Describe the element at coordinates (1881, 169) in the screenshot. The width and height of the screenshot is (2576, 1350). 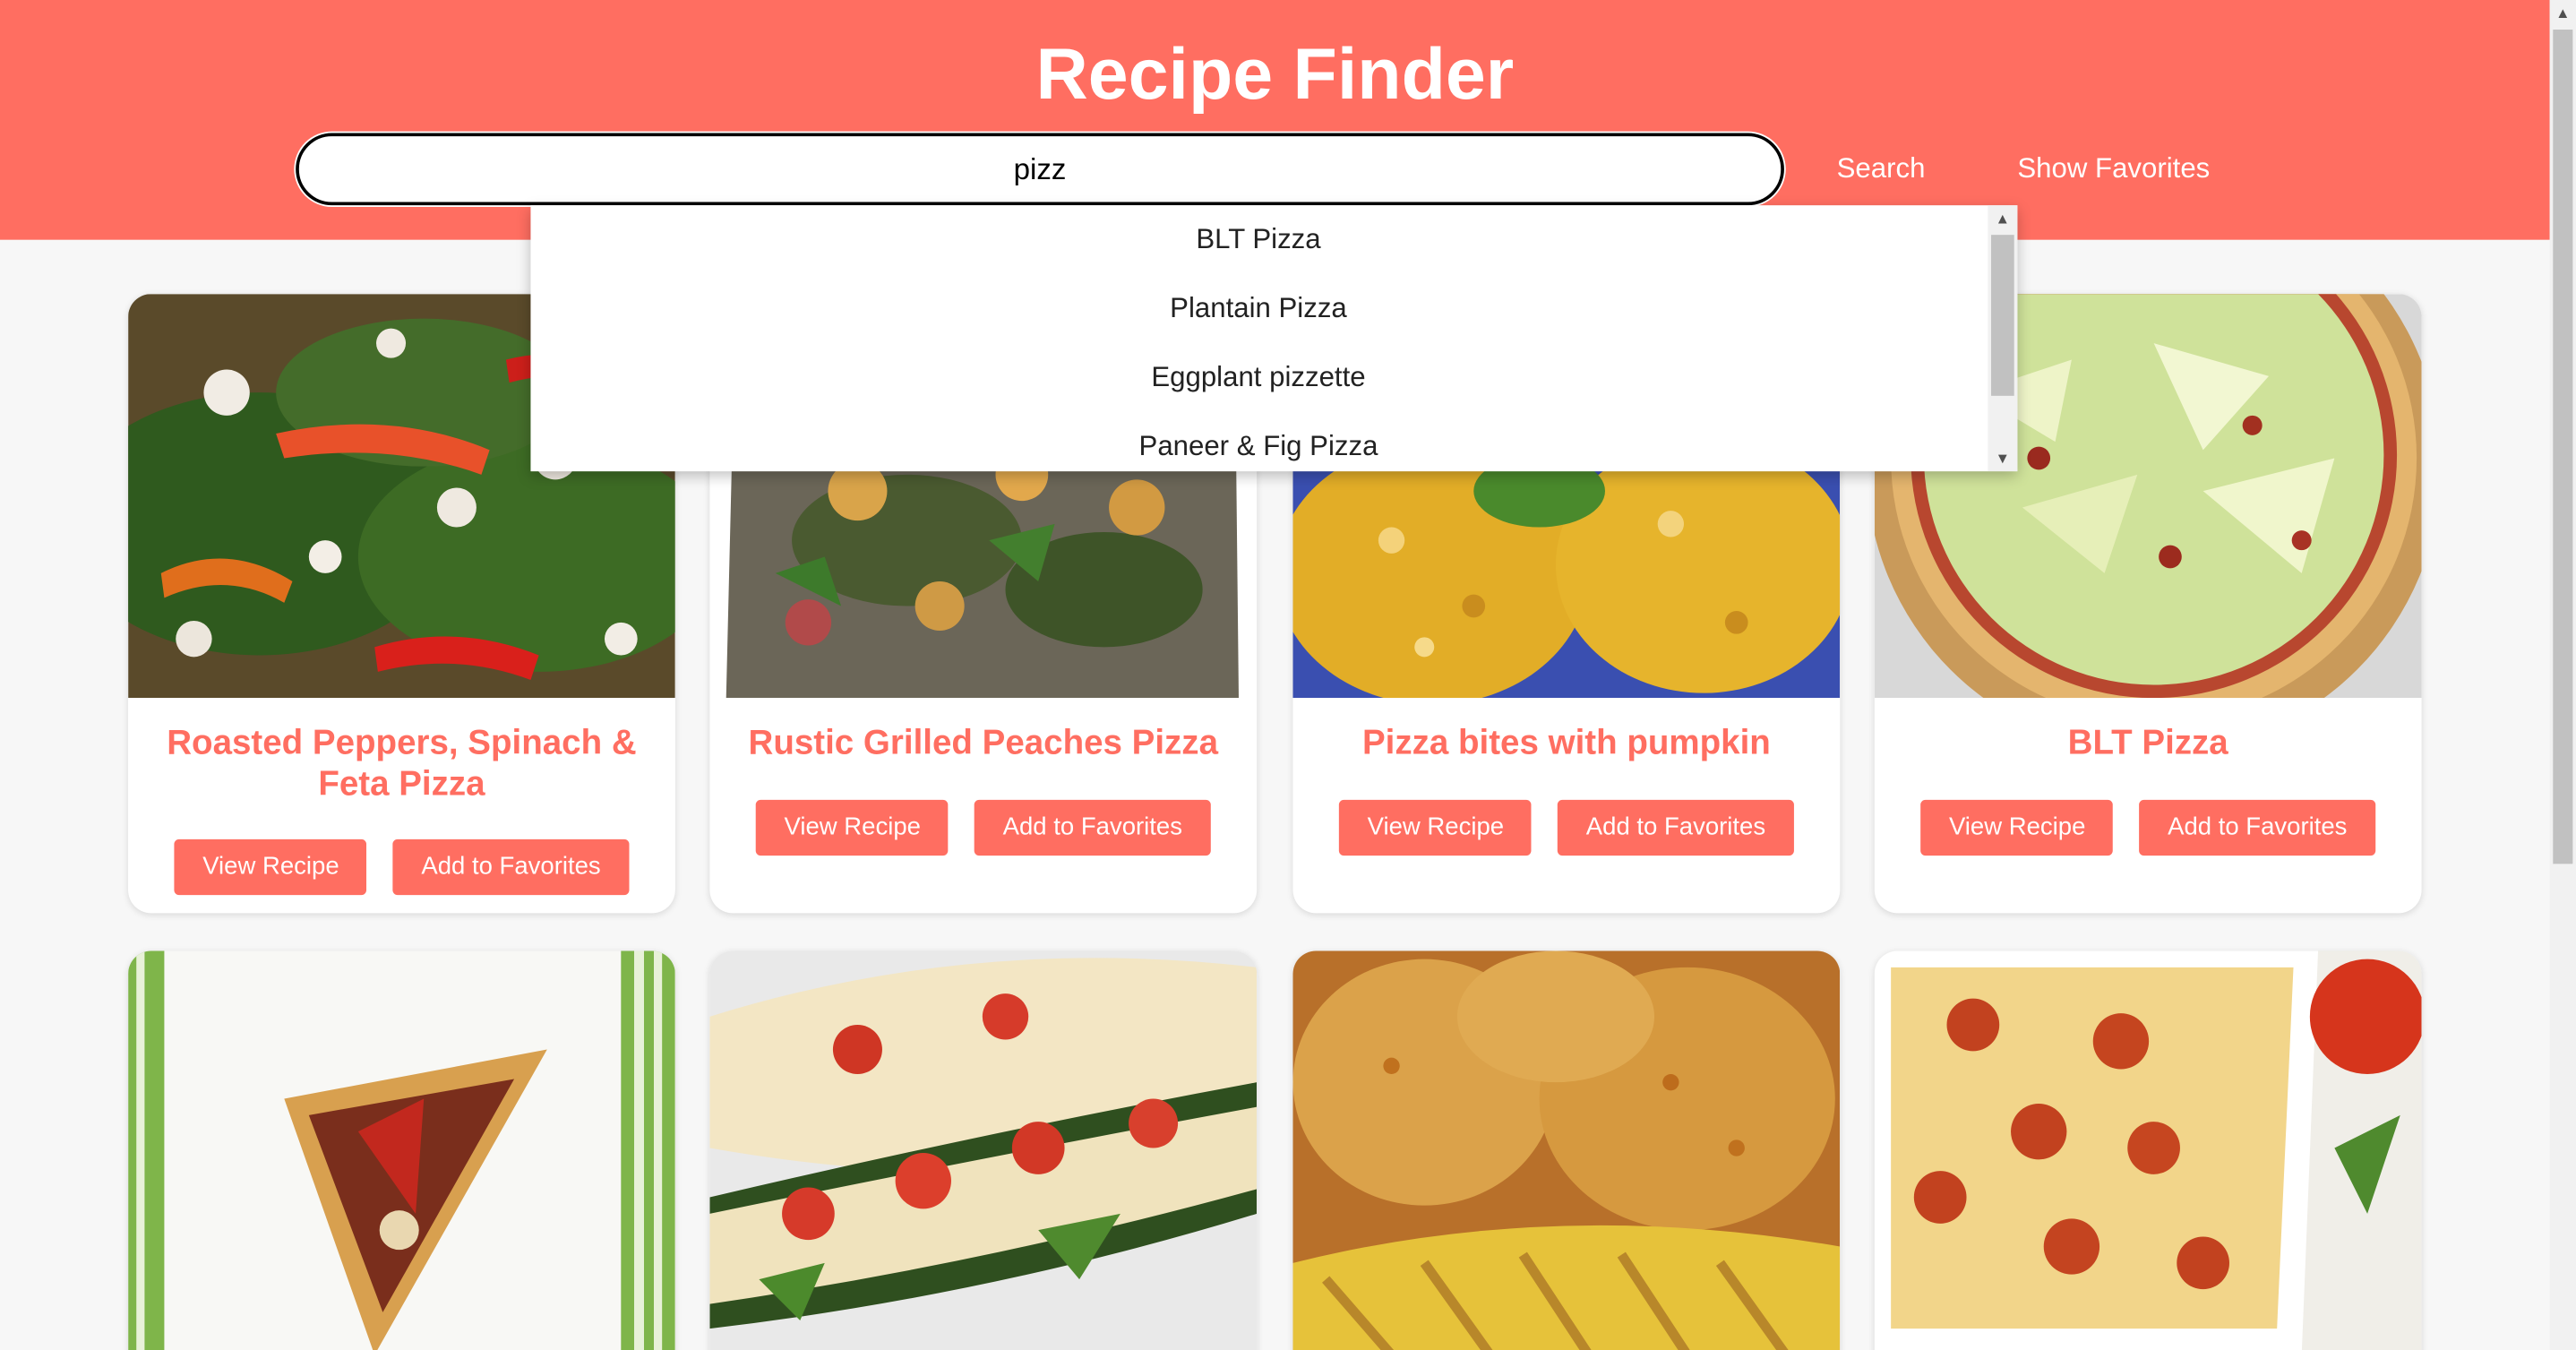
I see `search-button: Search` at that location.